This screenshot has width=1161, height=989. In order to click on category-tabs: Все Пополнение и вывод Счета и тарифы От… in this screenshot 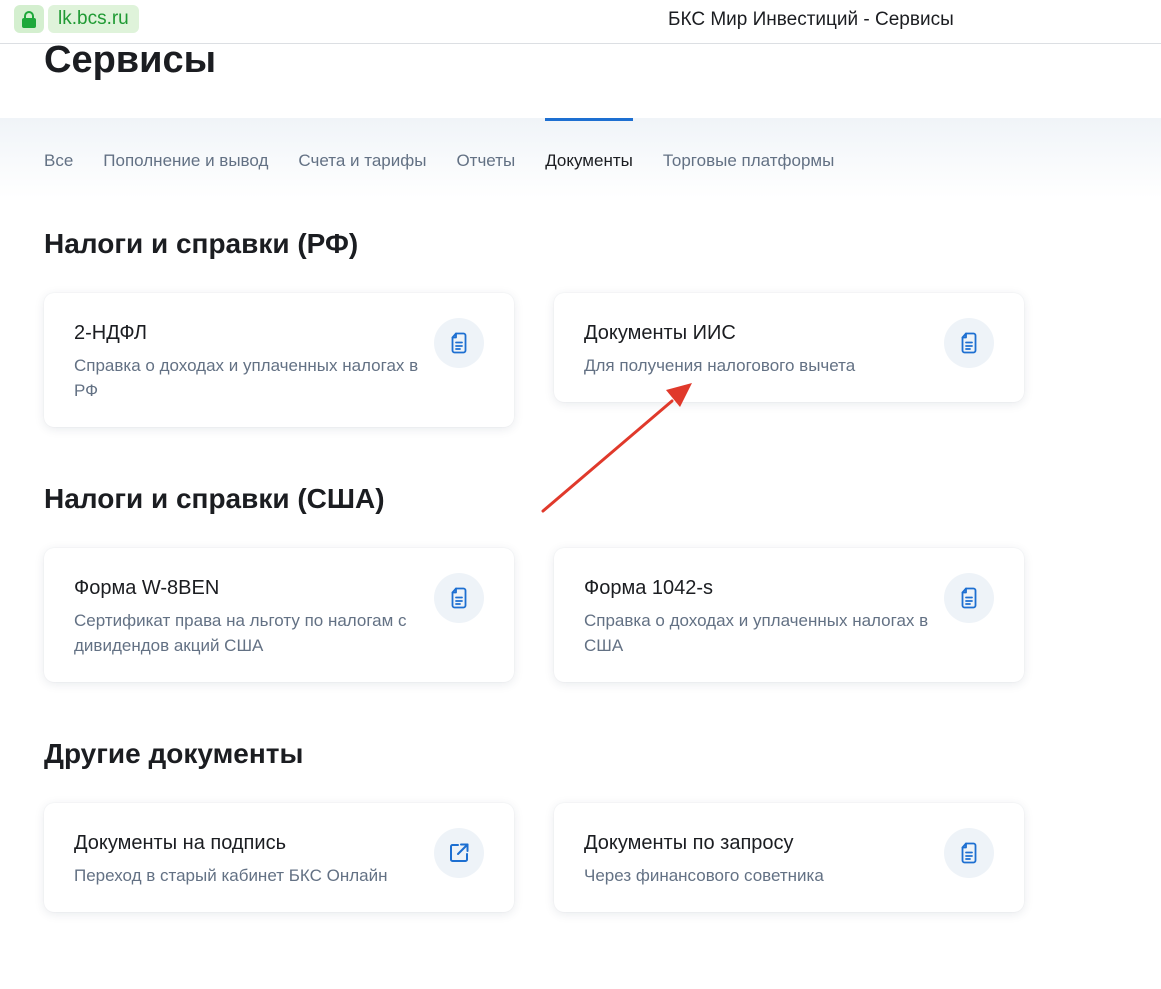, I will do `click(454, 146)`.